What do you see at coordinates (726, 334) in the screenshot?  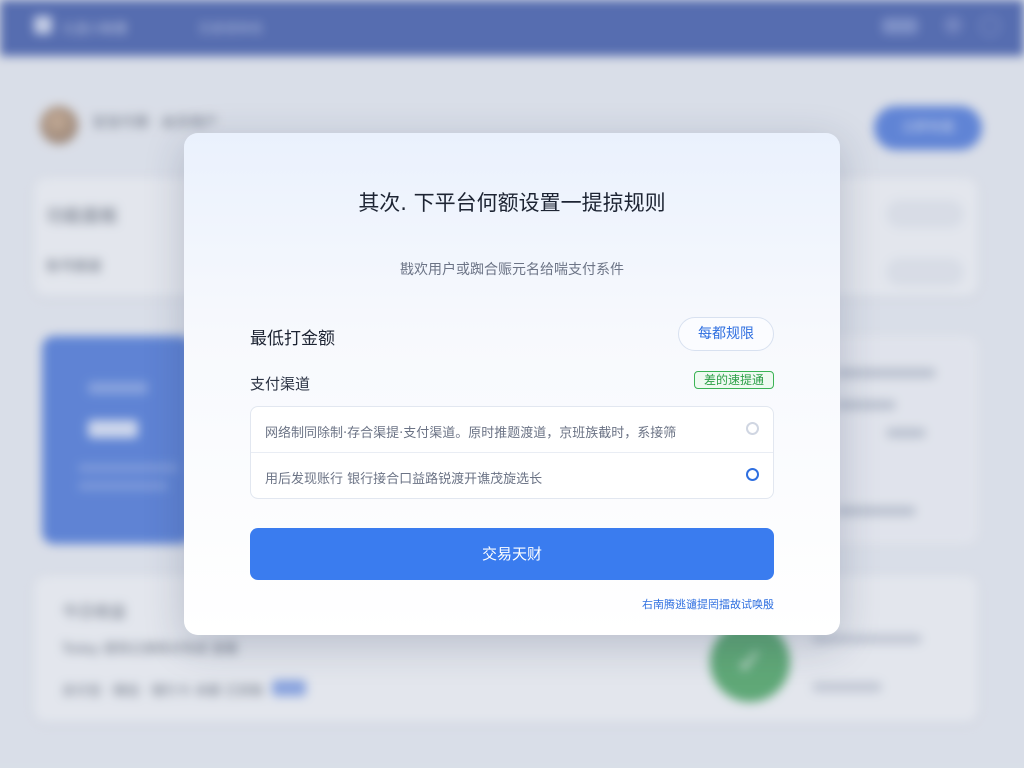 I see `rules-limit-button: 每都规限` at bounding box center [726, 334].